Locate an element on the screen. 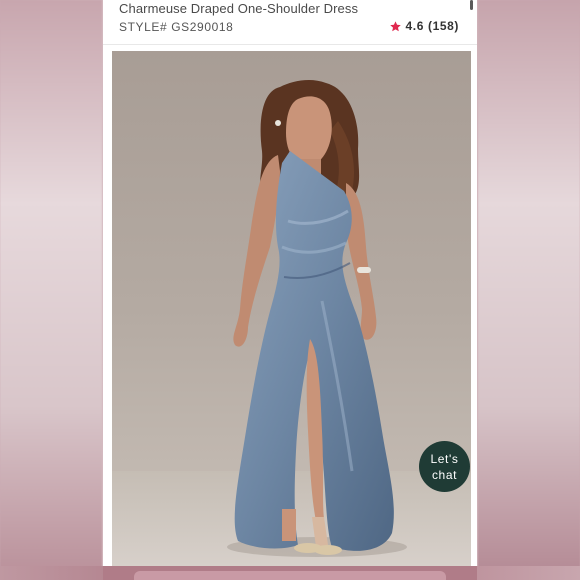 This screenshot has height=580, width=580. bottom-sheet-handle is located at coordinates (290, 575).